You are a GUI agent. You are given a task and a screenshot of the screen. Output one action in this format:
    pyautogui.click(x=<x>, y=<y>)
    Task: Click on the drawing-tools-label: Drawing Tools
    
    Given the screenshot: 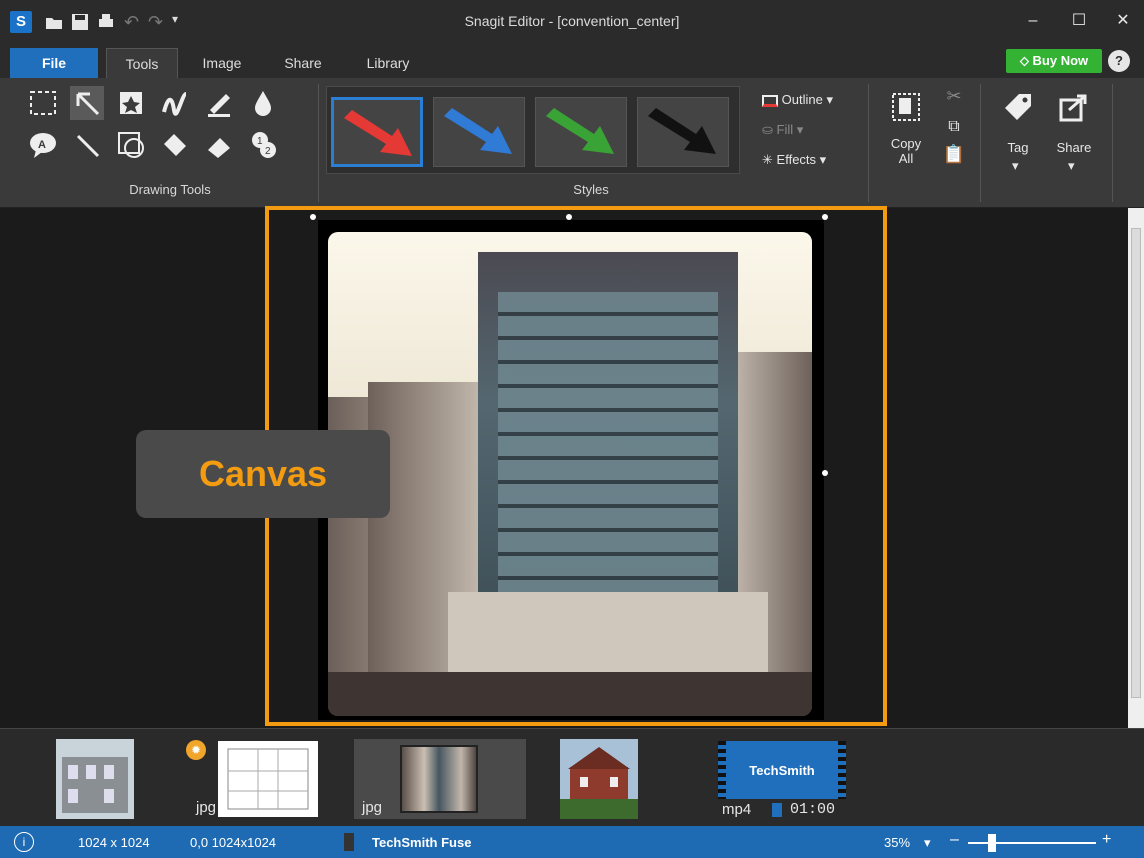 What is the action you would take?
    pyautogui.click(x=170, y=189)
    